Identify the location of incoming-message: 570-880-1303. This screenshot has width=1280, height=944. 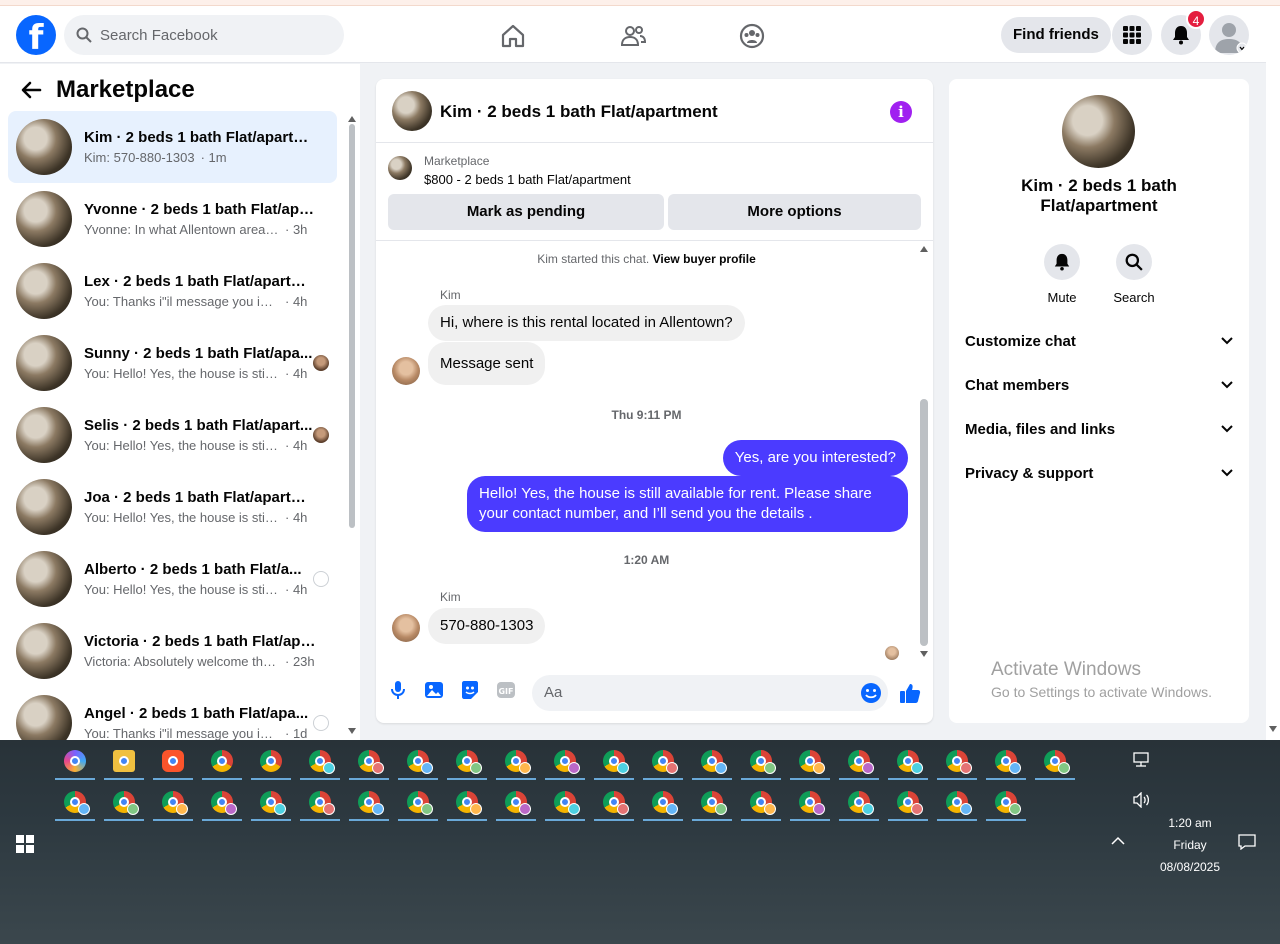
(487, 626).